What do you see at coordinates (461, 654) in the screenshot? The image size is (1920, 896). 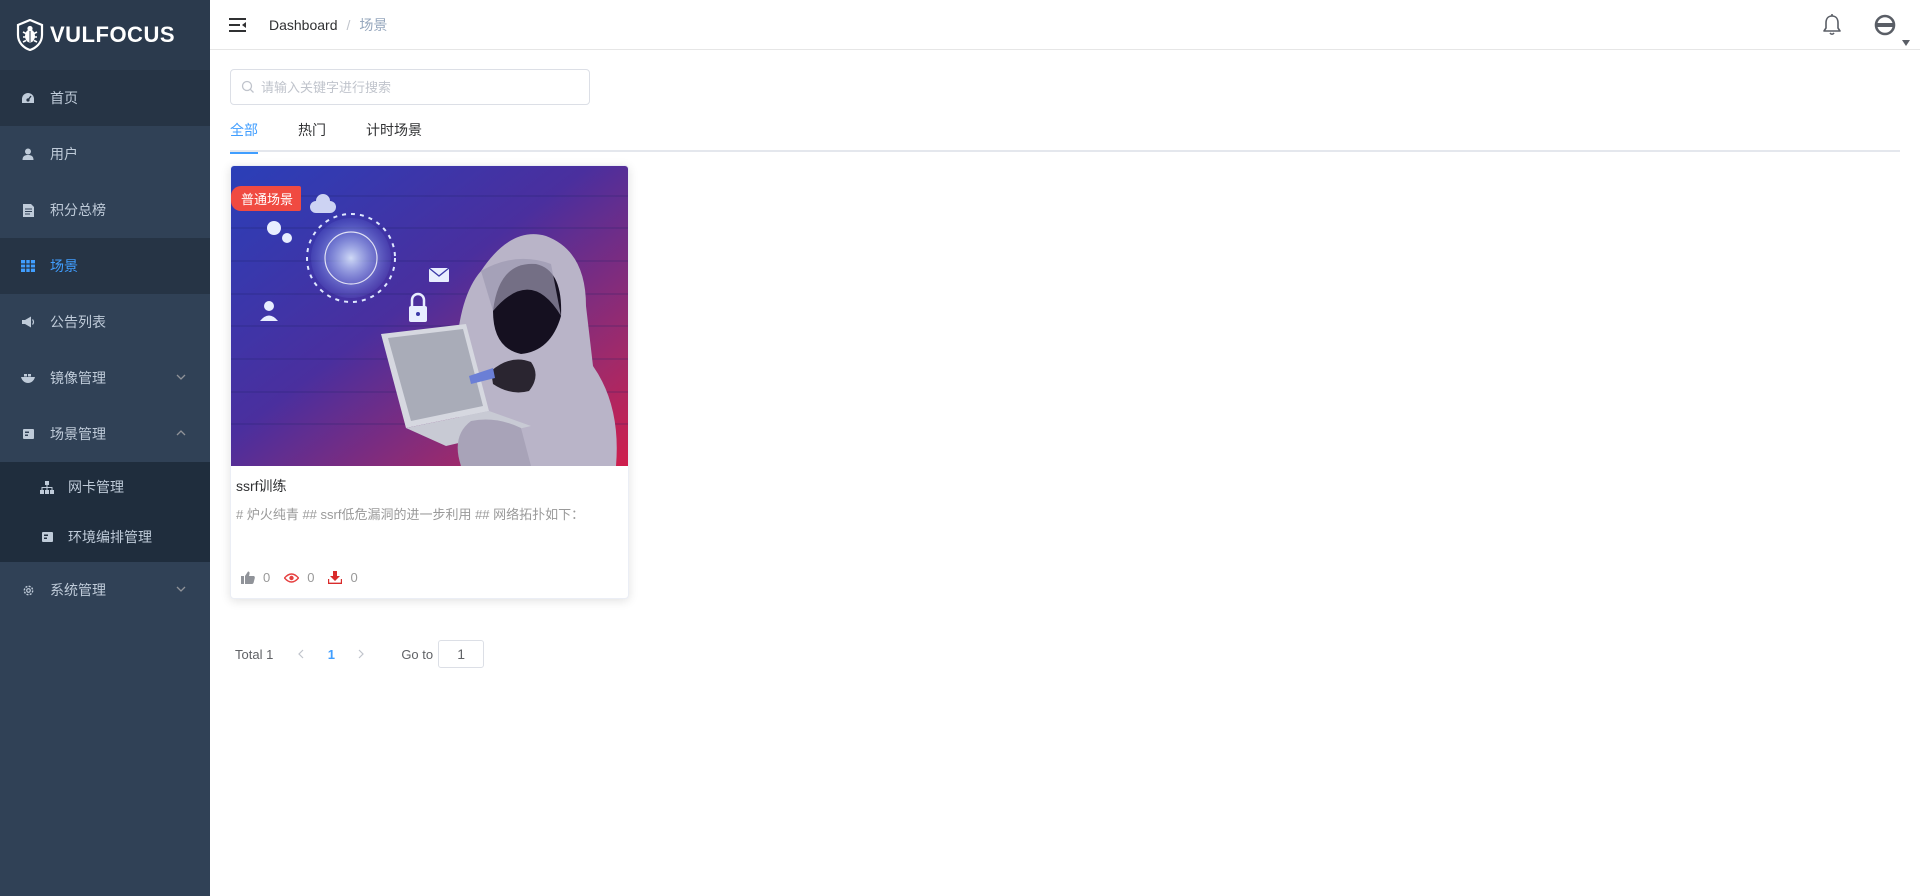 I see `goto-page-input` at bounding box center [461, 654].